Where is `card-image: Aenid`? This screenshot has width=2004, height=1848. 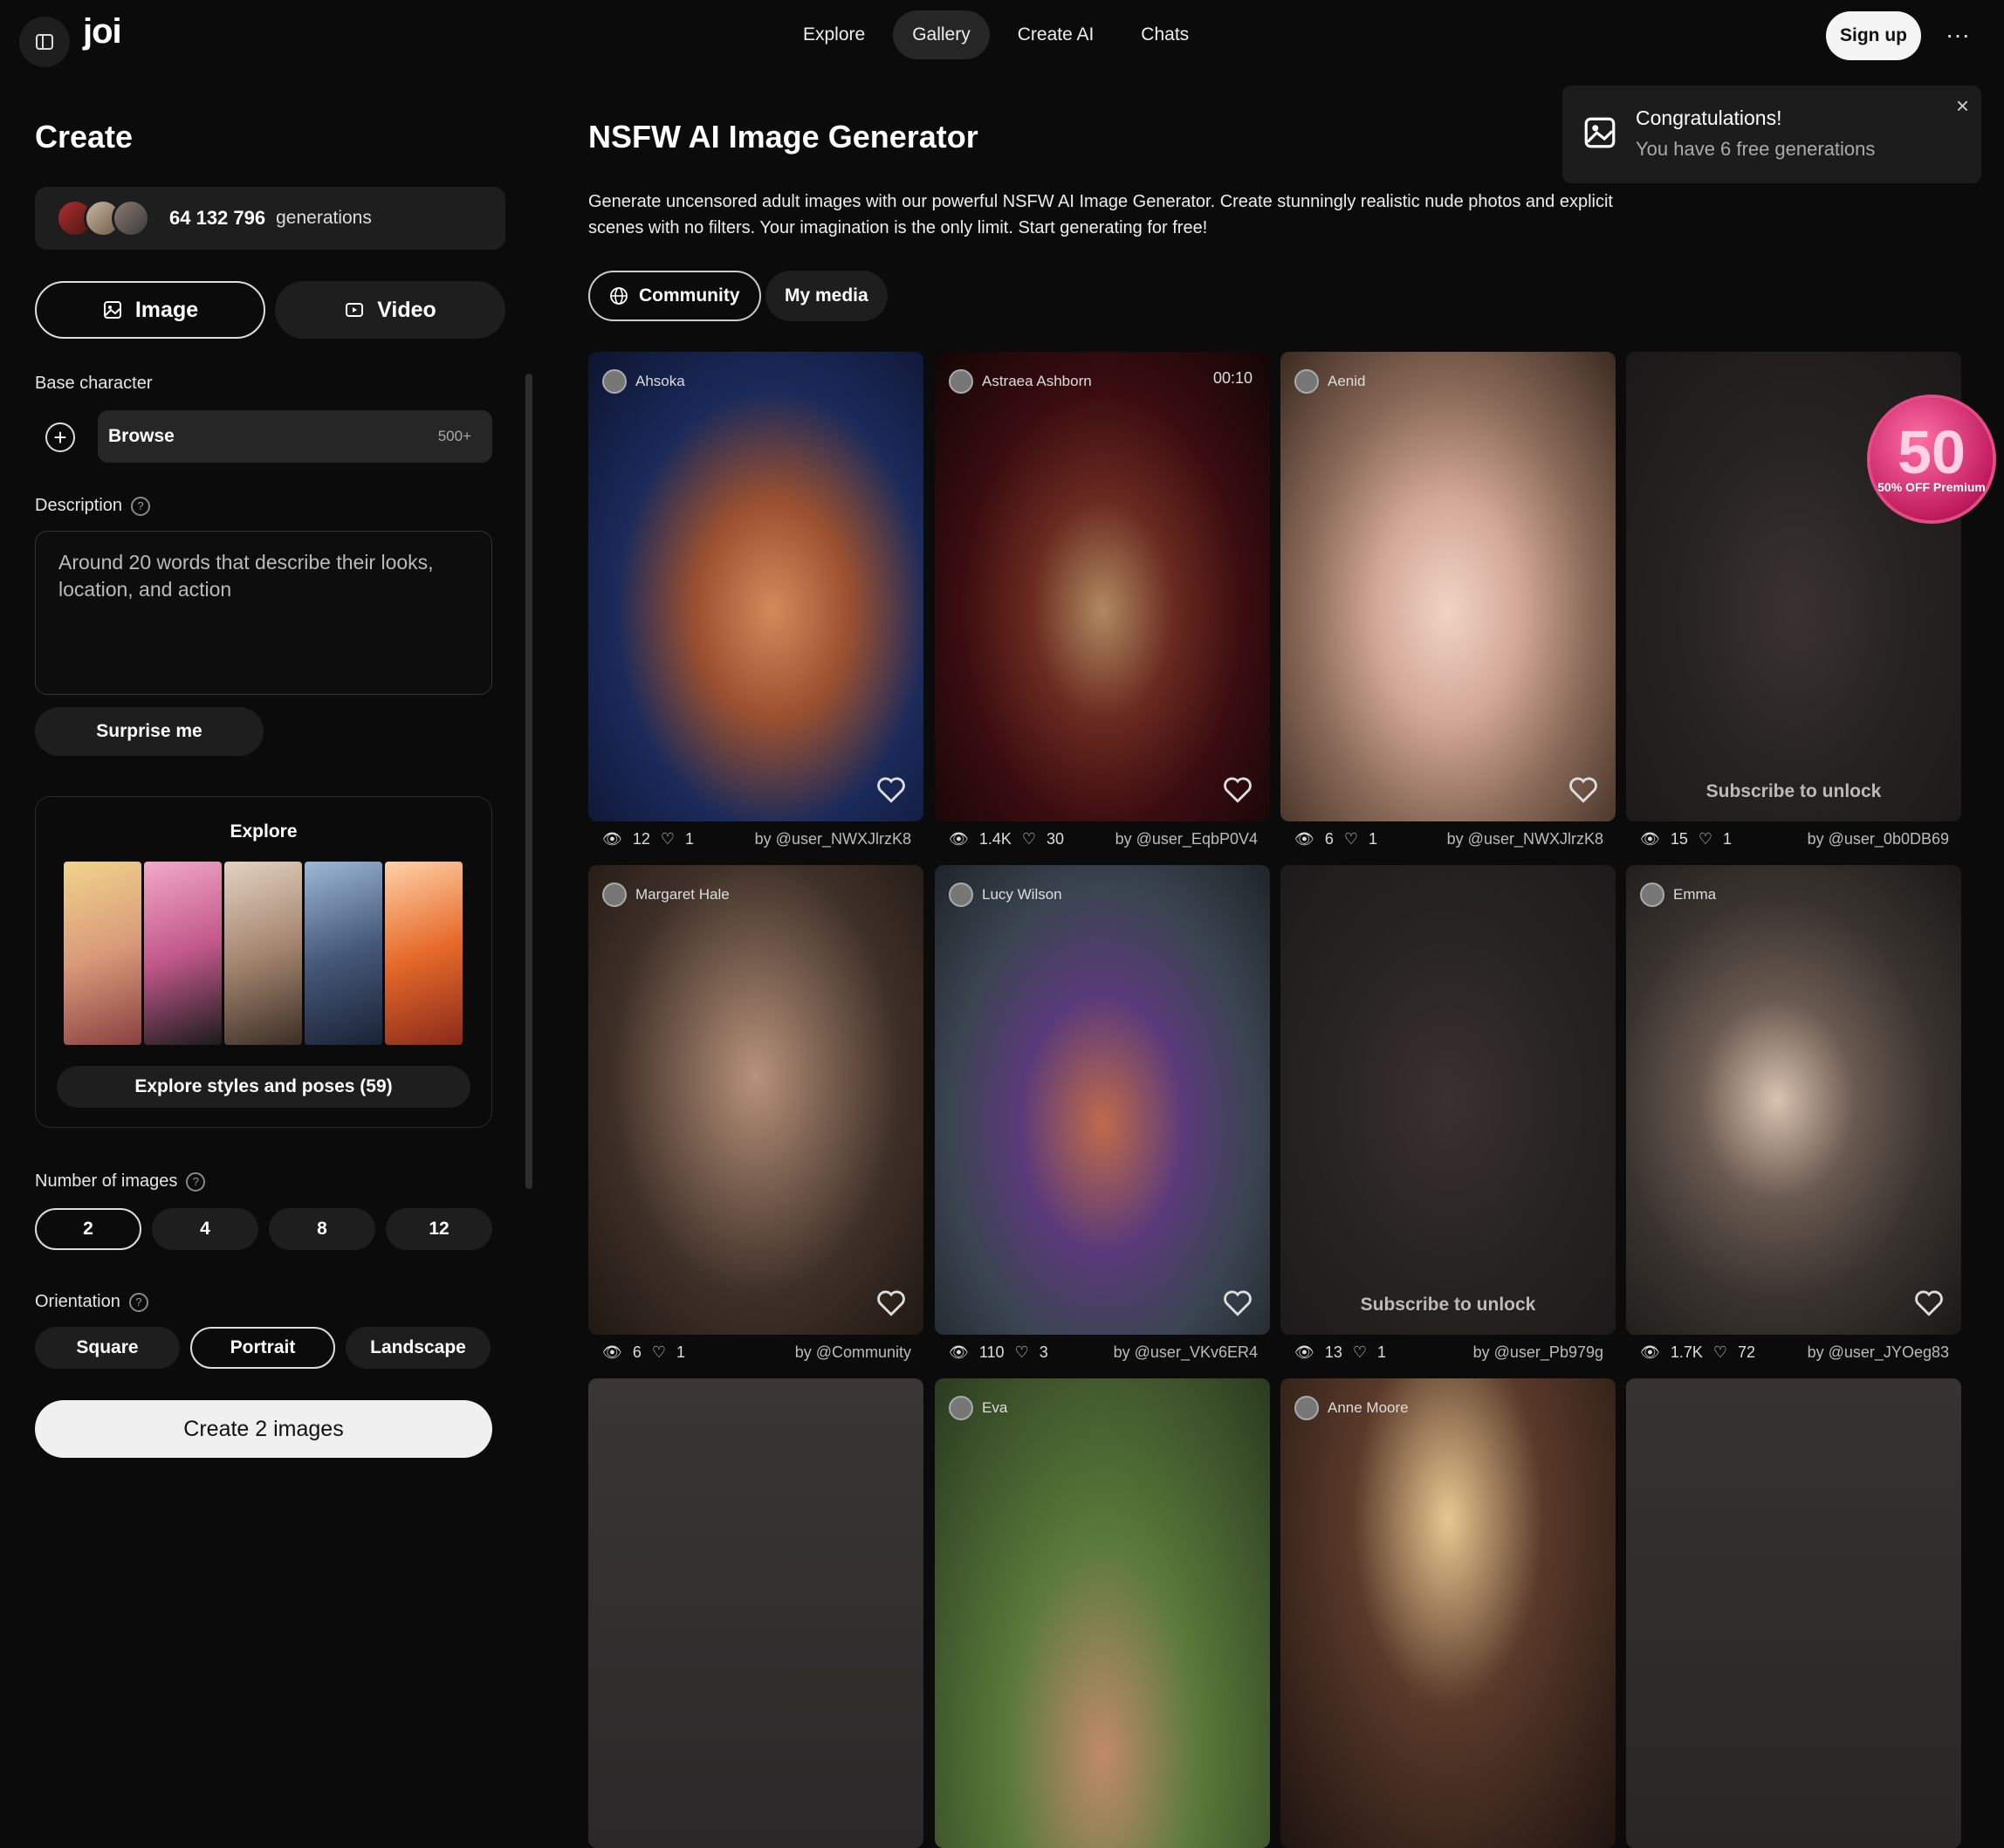
card-image: Aenid is located at coordinates (1448, 587).